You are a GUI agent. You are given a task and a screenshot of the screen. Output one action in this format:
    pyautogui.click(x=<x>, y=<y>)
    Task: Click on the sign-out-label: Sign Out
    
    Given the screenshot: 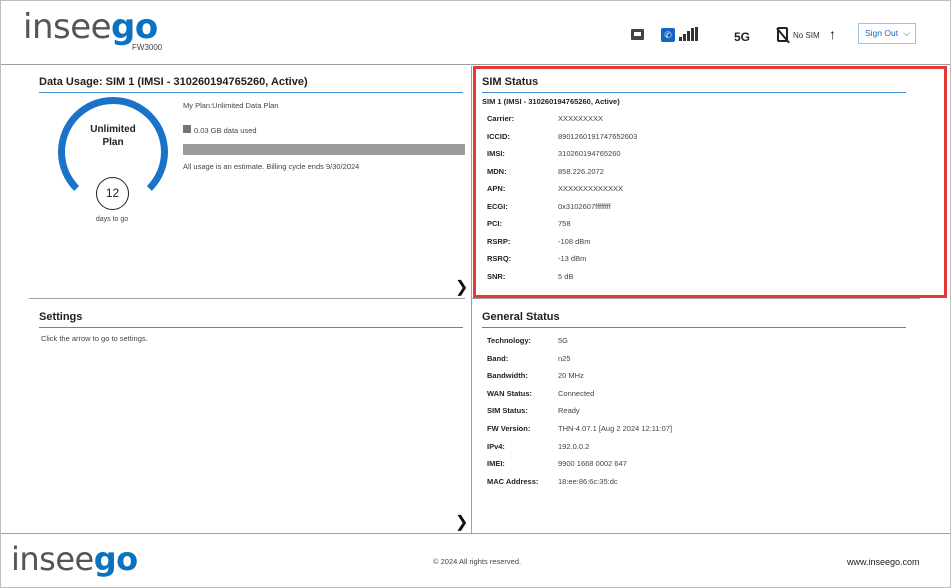 What is the action you would take?
    pyautogui.click(x=882, y=33)
    